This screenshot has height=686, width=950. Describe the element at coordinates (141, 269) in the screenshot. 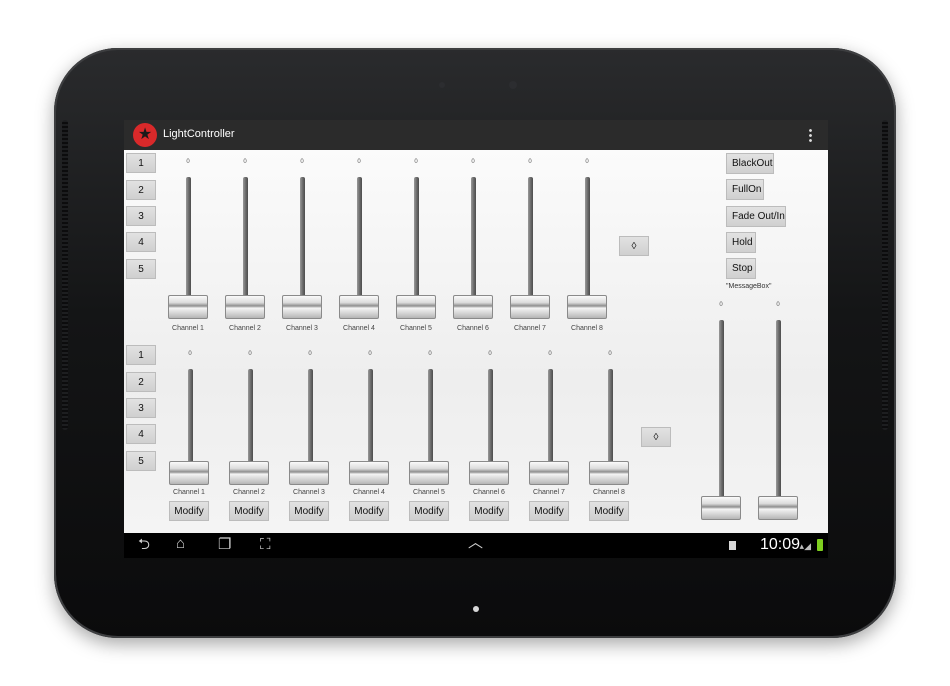

I see `top-bank-select-5: 5` at that location.